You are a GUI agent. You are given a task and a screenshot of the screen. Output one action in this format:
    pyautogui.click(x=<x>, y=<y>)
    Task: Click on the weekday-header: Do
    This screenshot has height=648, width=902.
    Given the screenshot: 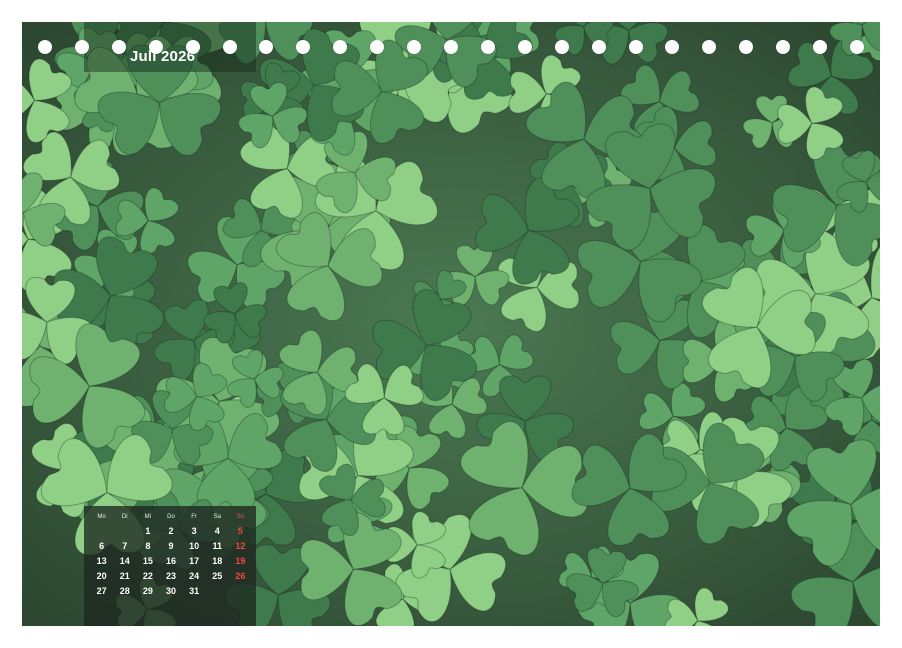 What is the action you would take?
    pyautogui.click(x=171, y=517)
    